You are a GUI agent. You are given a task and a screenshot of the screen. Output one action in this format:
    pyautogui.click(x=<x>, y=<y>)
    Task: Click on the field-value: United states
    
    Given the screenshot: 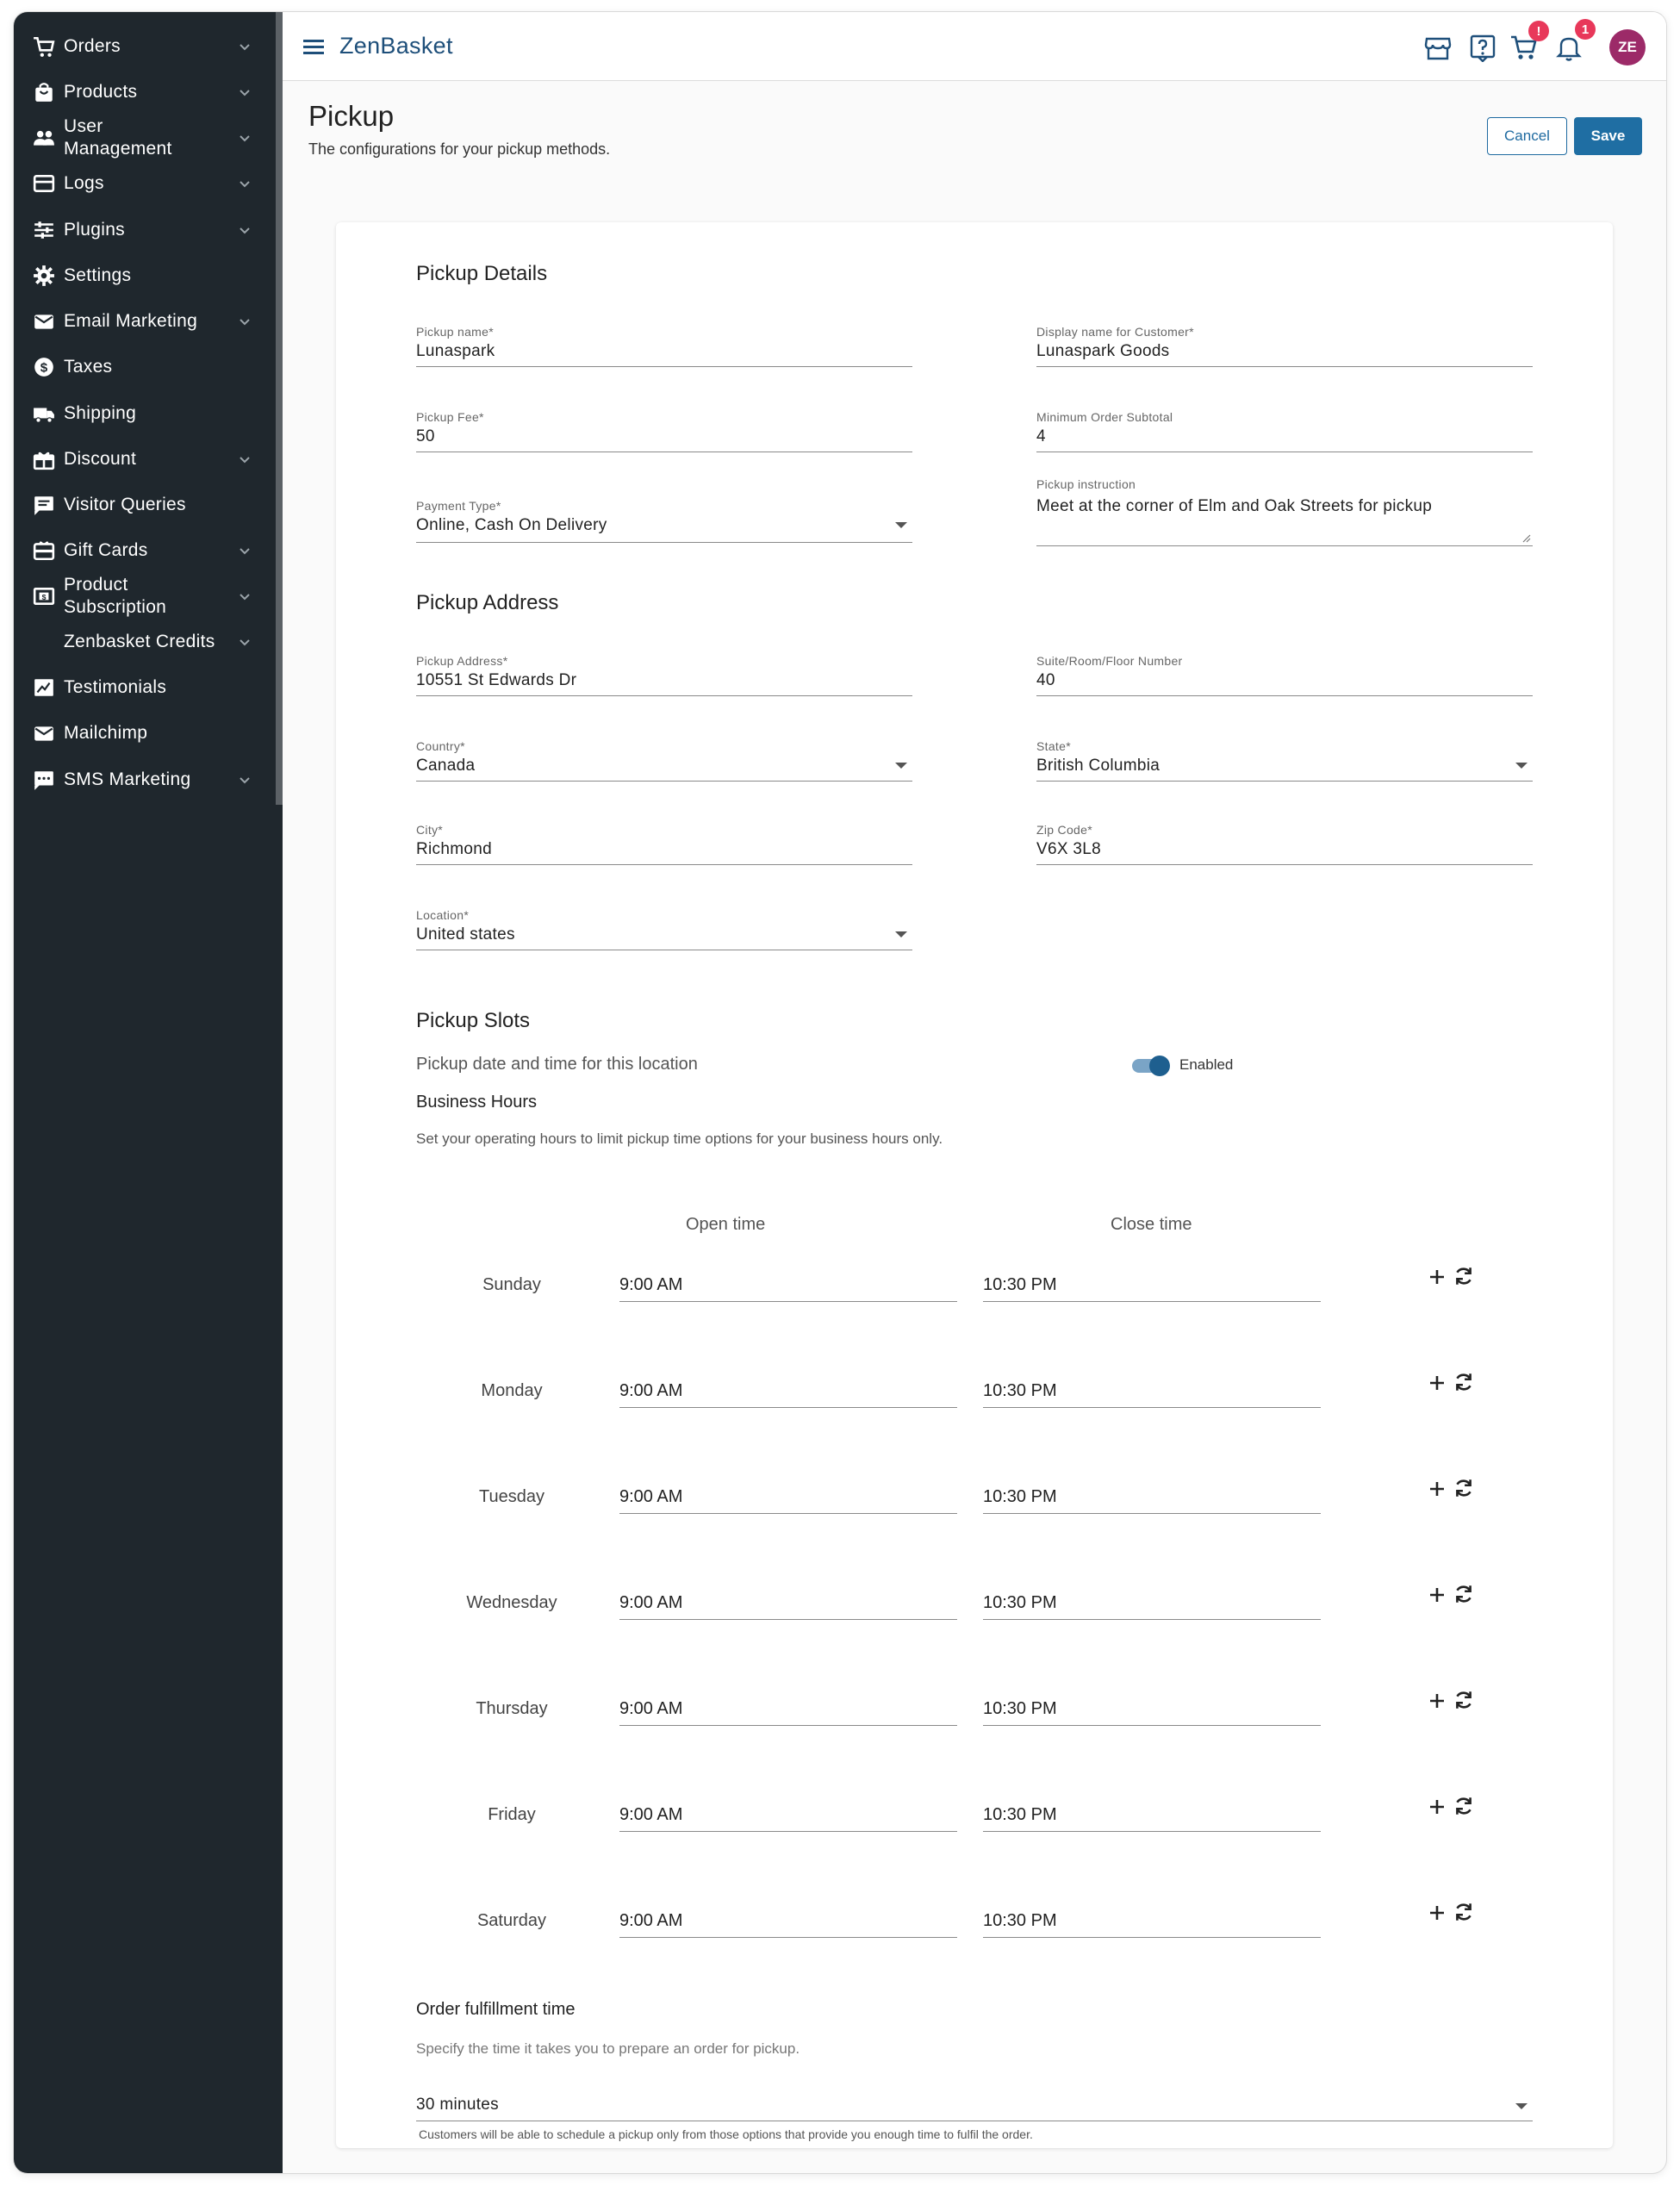 What is the action you would take?
    pyautogui.click(x=465, y=935)
    